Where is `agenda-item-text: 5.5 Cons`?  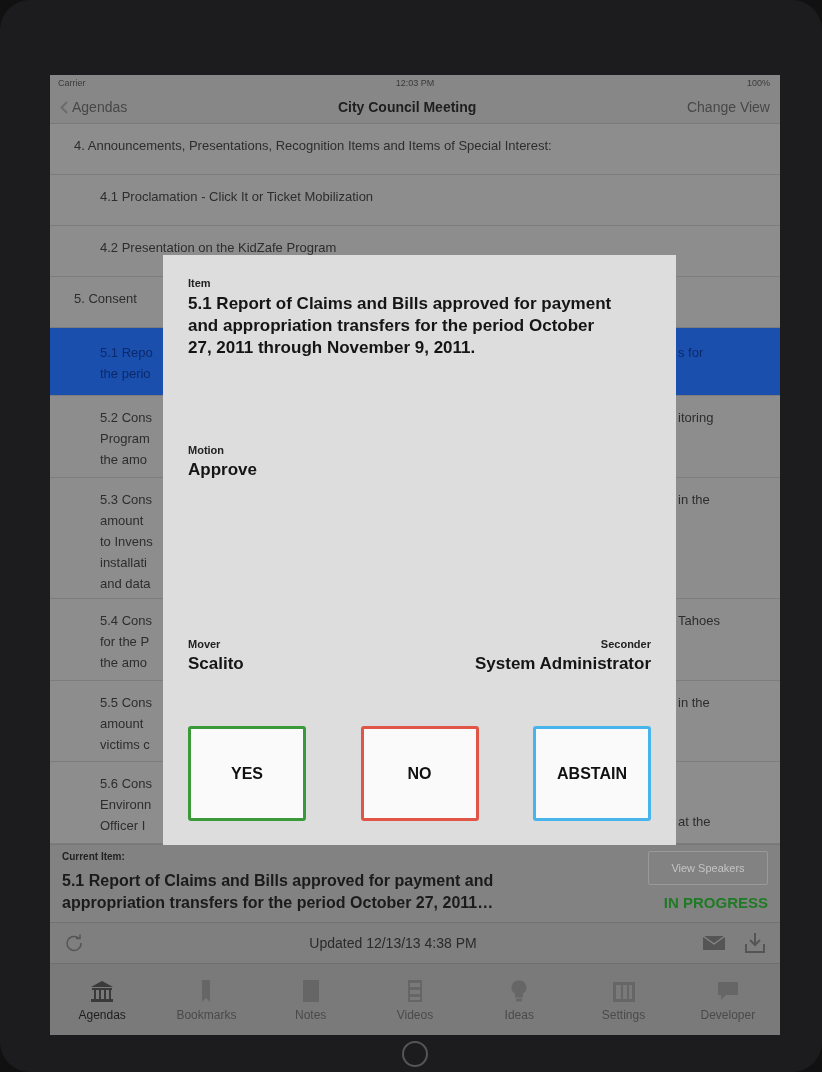
agenda-item-text: 5.5 Cons is located at coordinates (126, 702).